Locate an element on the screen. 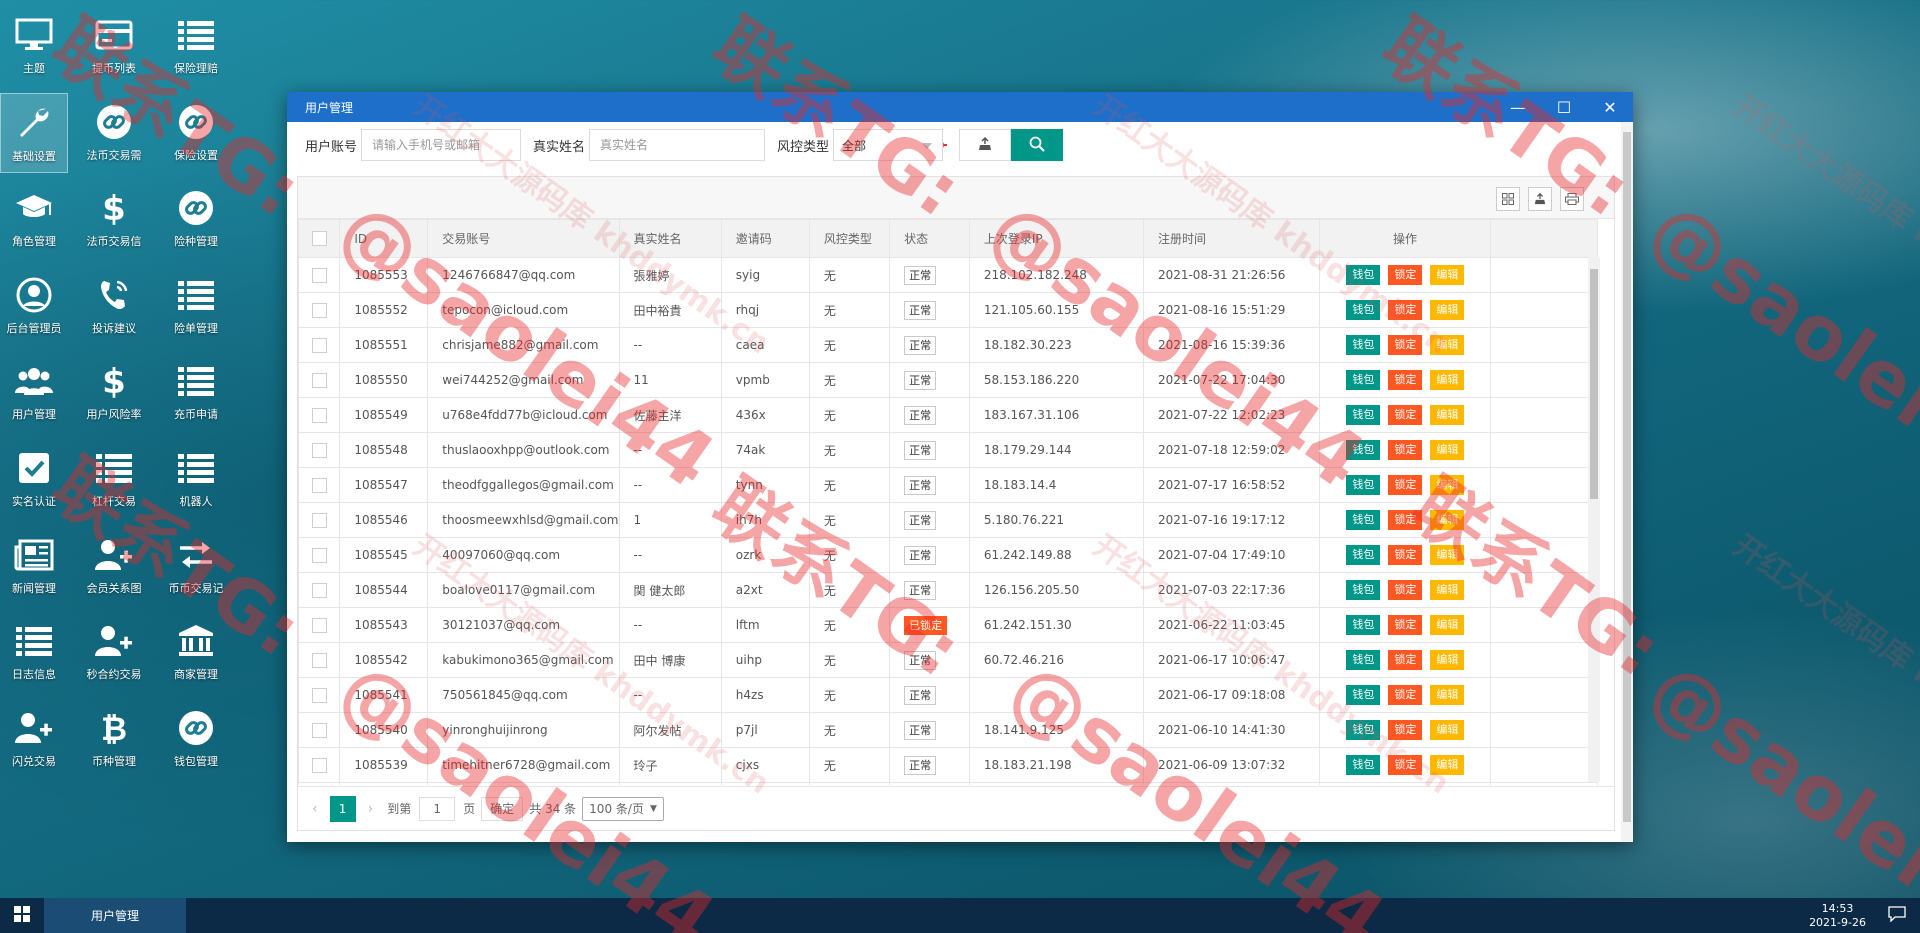  window-scrollbar-thumb is located at coordinates (1627, 477).